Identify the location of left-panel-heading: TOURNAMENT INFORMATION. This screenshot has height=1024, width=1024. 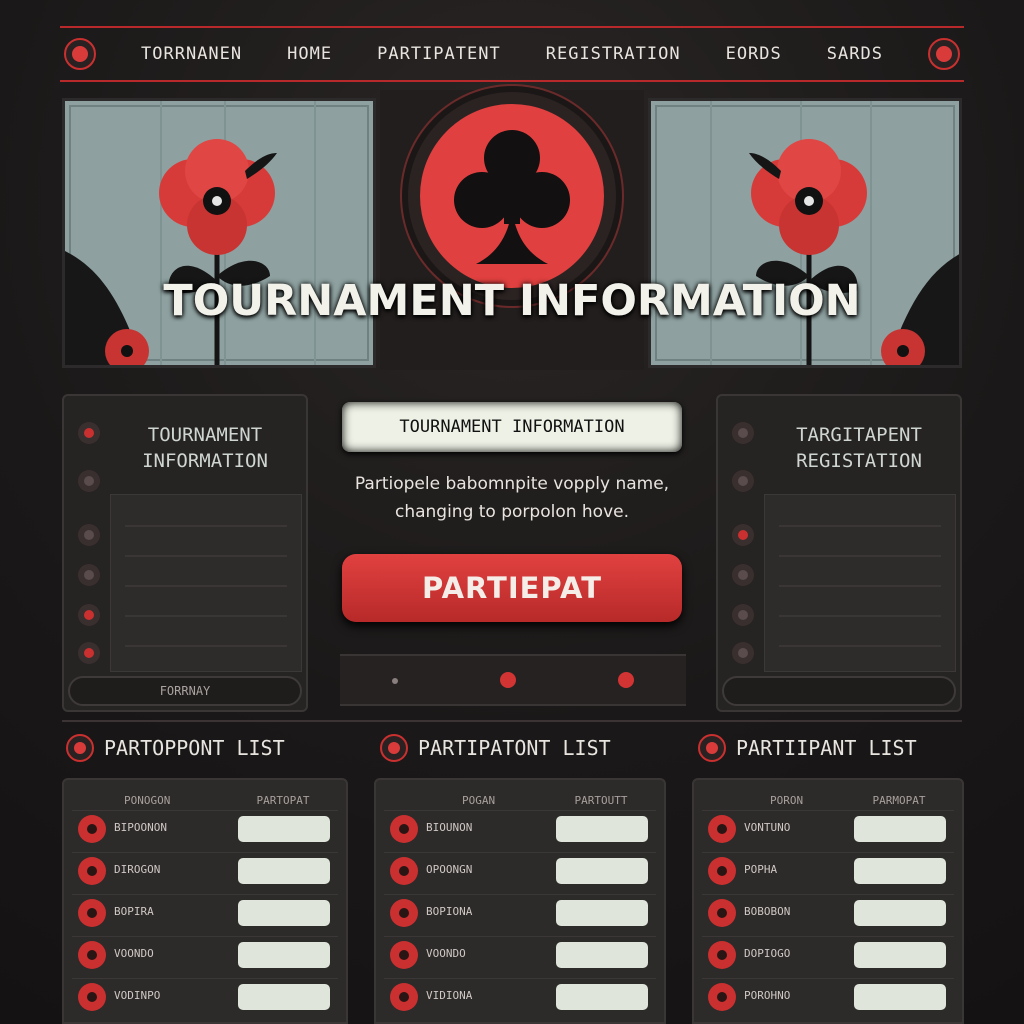
(205, 448).